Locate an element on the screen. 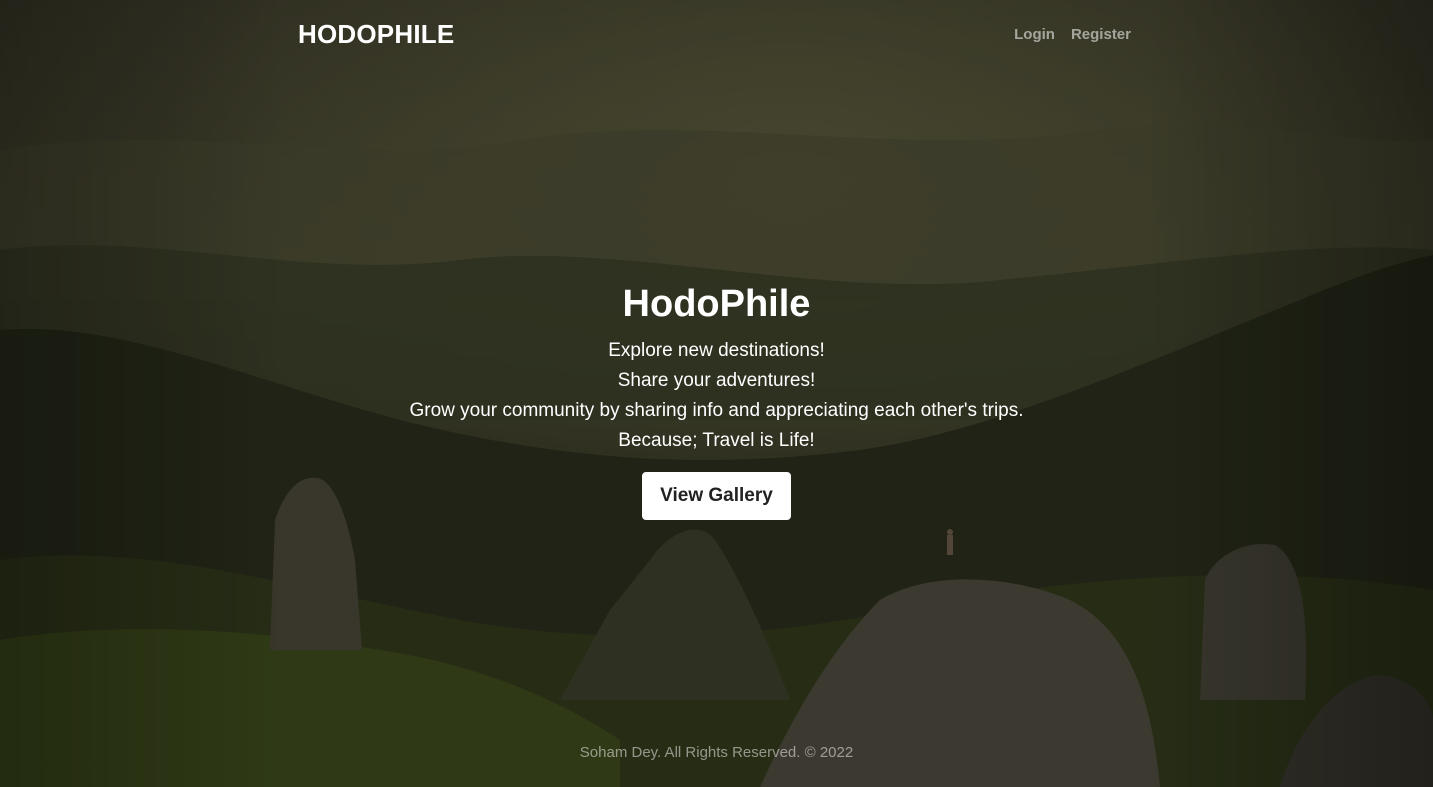 The image size is (1433, 787). view-gallery-button: View Gallery is located at coordinates (716, 496).